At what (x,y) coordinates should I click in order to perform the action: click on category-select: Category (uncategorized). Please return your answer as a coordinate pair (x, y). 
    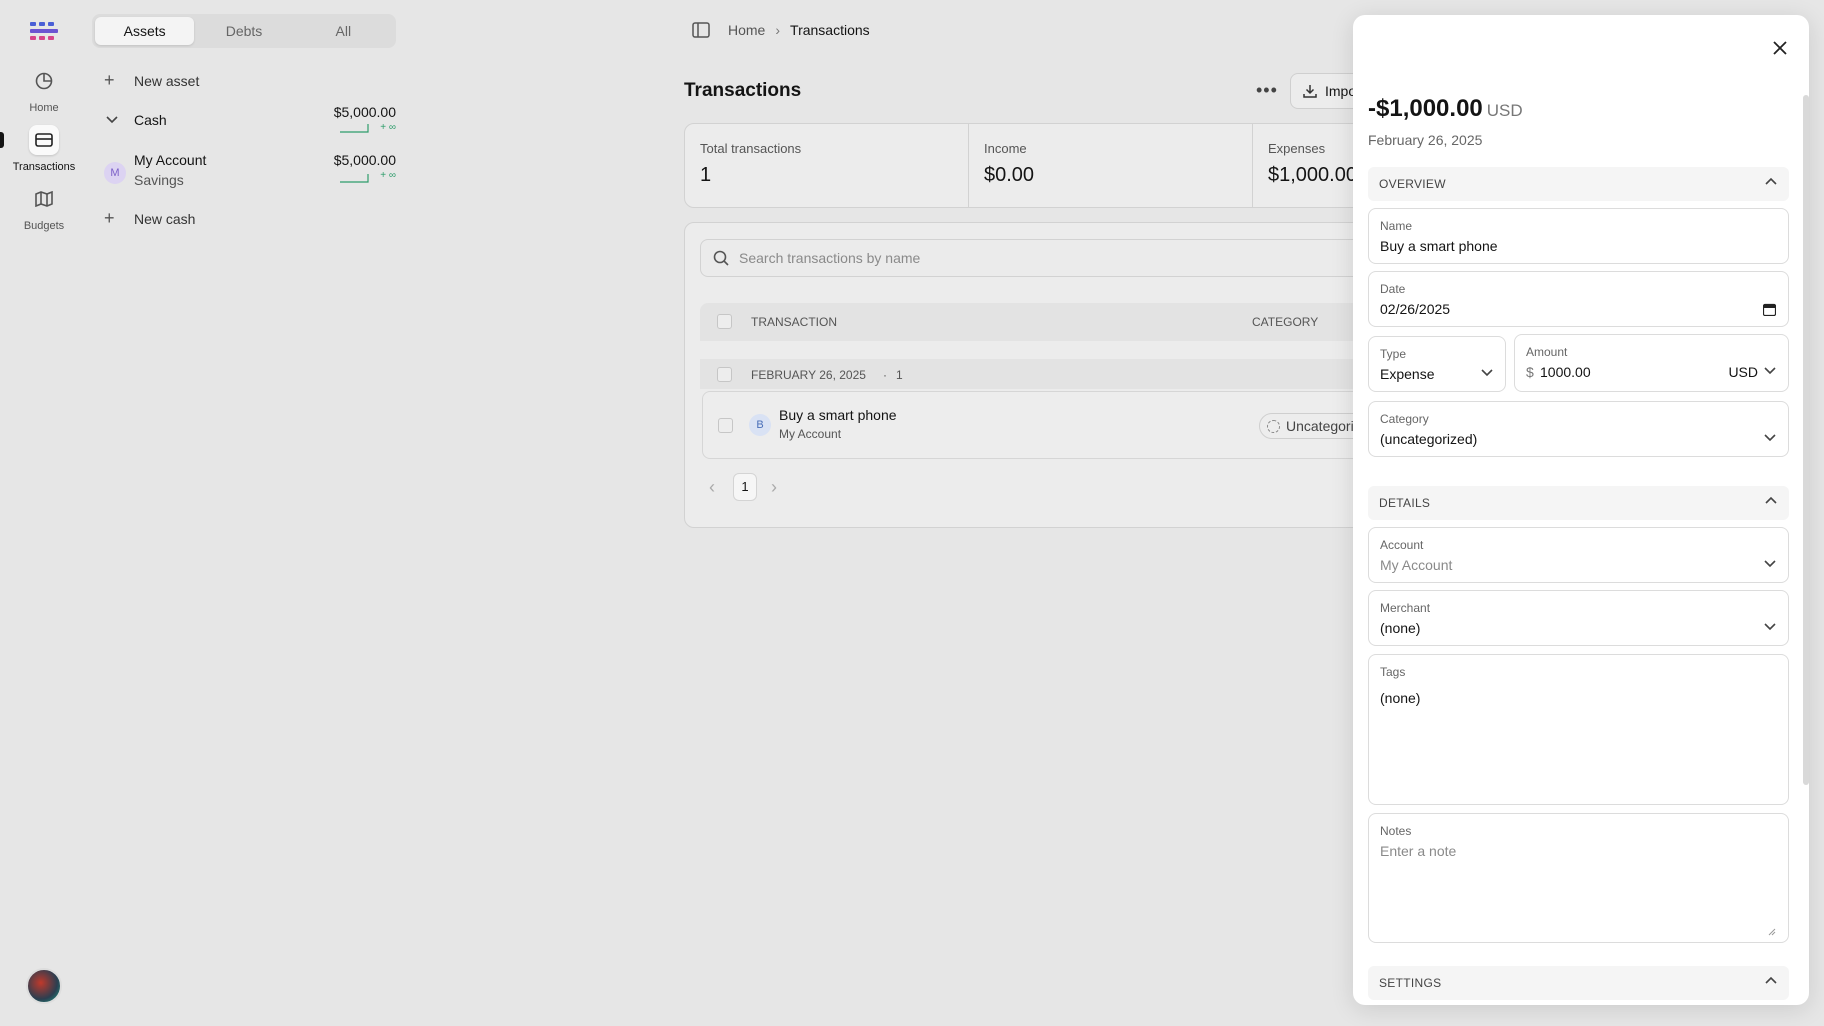
    Looking at the image, I should click on (1578, 429).